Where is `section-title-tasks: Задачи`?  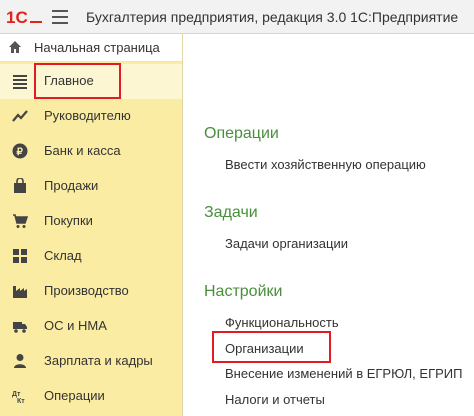 section-title-tasks: Задачи is located at coordinates (231, 212).